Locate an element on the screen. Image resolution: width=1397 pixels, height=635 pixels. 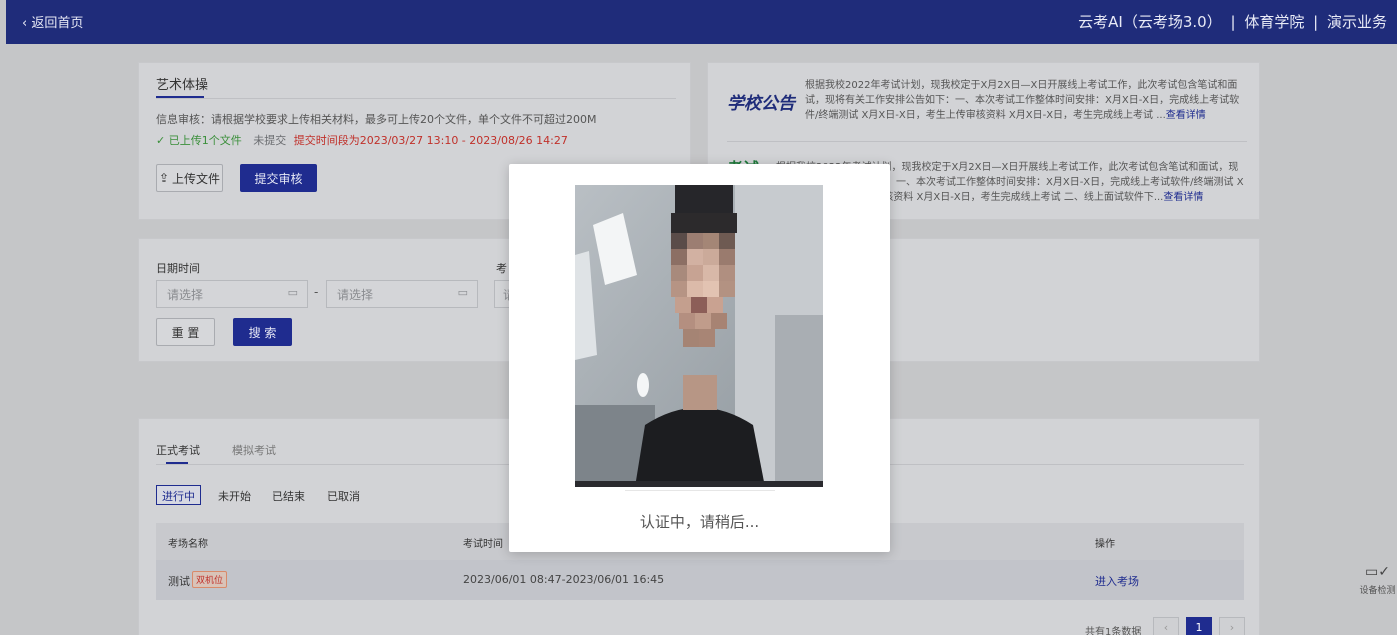
org-name: 体育学院 is located at coordinates (1274, 22).